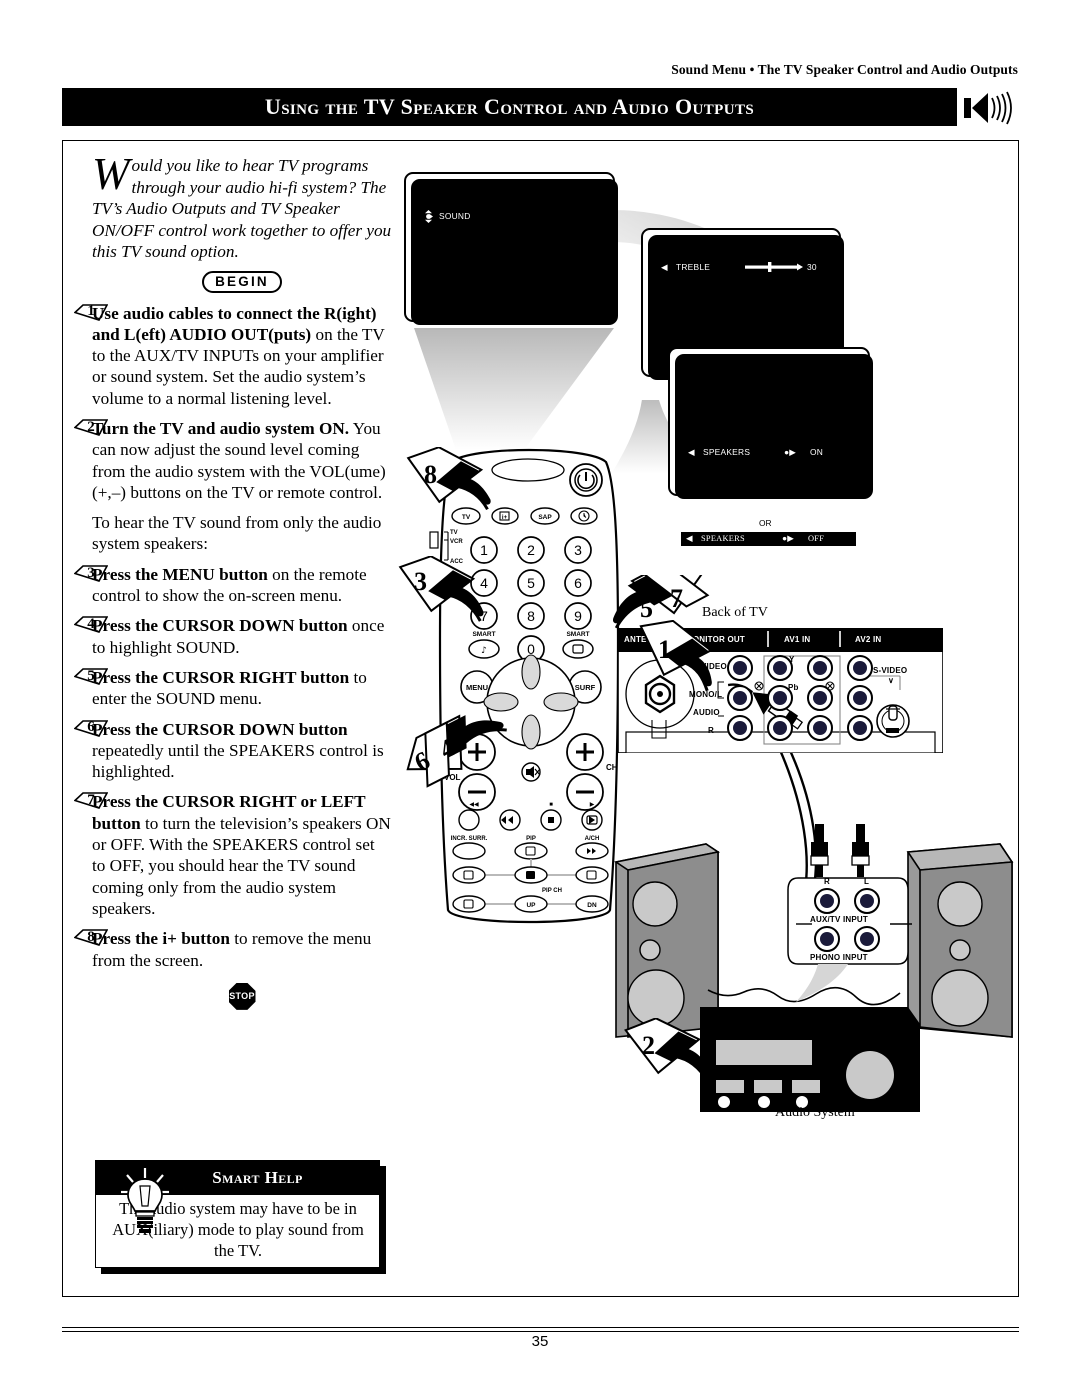 Image resolution: width=1080 pixels, height=1397 pixels. I want to click on osd-main-item-sound: SOUND, so click(467, 216).